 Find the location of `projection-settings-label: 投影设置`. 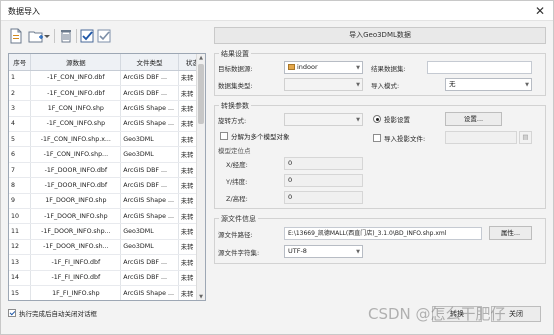

projection-settings-label: 投影设置 is located at coordinates (397, 120).